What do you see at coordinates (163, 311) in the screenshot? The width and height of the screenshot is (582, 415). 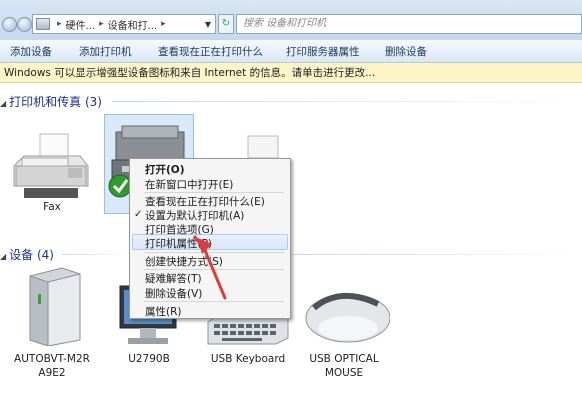 I see `menu-item-properties: 属性(R)` at bounding box center [163, 311].